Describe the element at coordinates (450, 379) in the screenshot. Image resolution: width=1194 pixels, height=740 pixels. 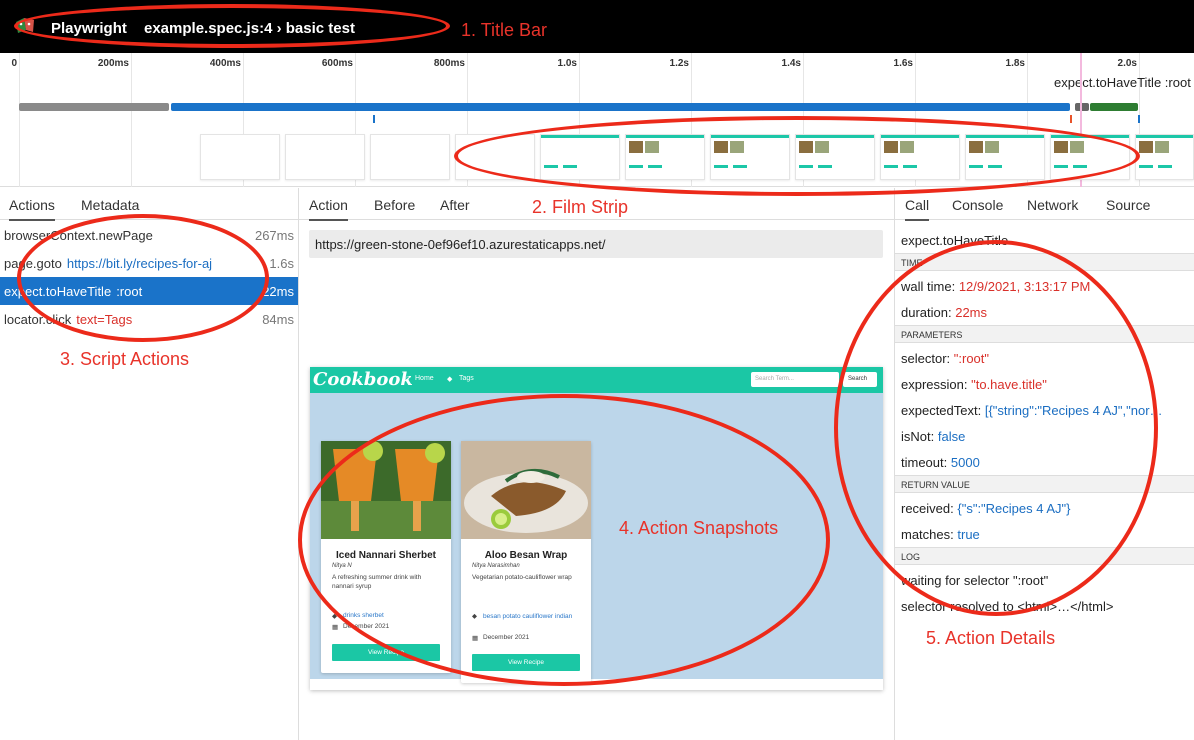
I see `tag-icon: ◆` at that location.